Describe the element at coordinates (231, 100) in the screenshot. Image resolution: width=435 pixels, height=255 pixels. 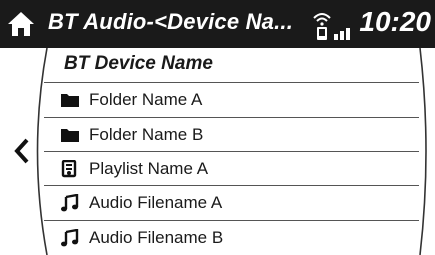
I see `list-item-folder-a: Folder Name A` at that location.